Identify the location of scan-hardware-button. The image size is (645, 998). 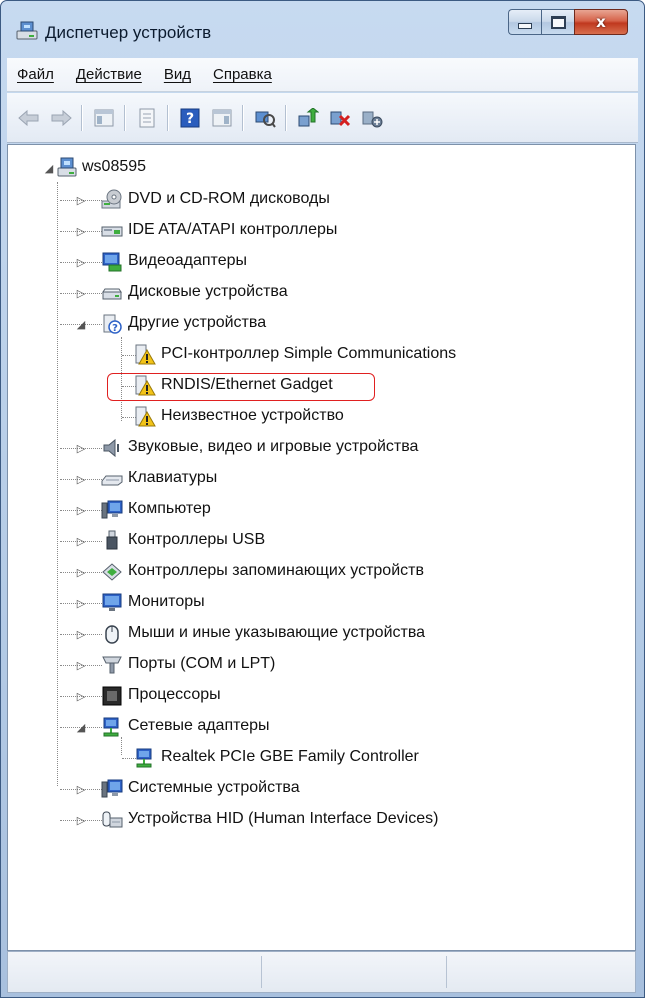
(265, 118).